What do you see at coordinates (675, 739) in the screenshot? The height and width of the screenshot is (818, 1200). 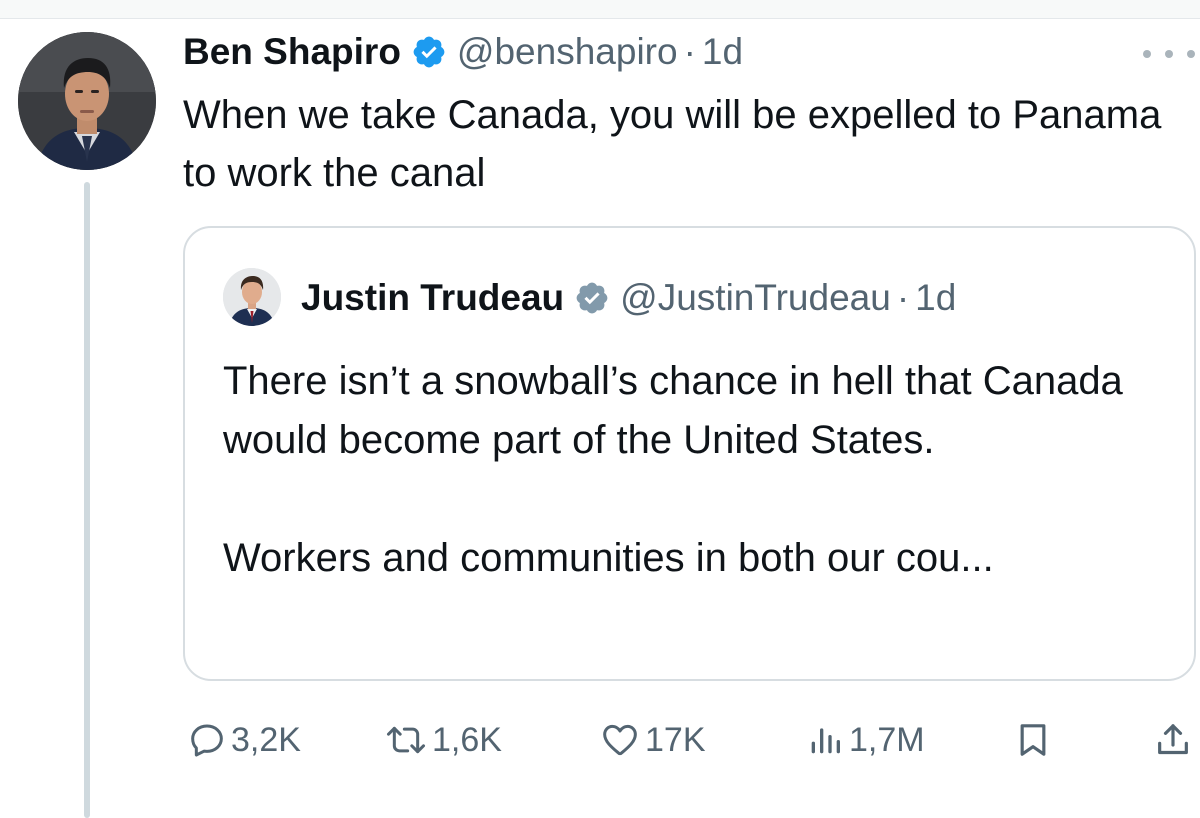 I see `like-count: 17K` at bounding box center [675, 739].